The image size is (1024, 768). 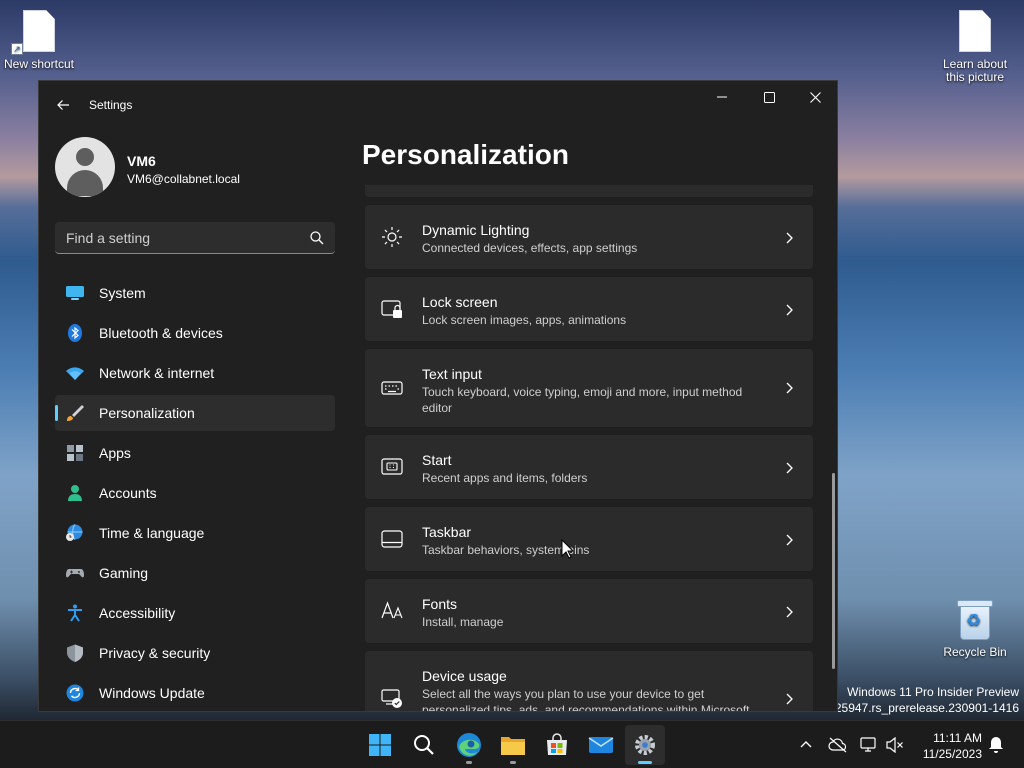 I want to click on onedrive-button, so click(x=838, y=745).